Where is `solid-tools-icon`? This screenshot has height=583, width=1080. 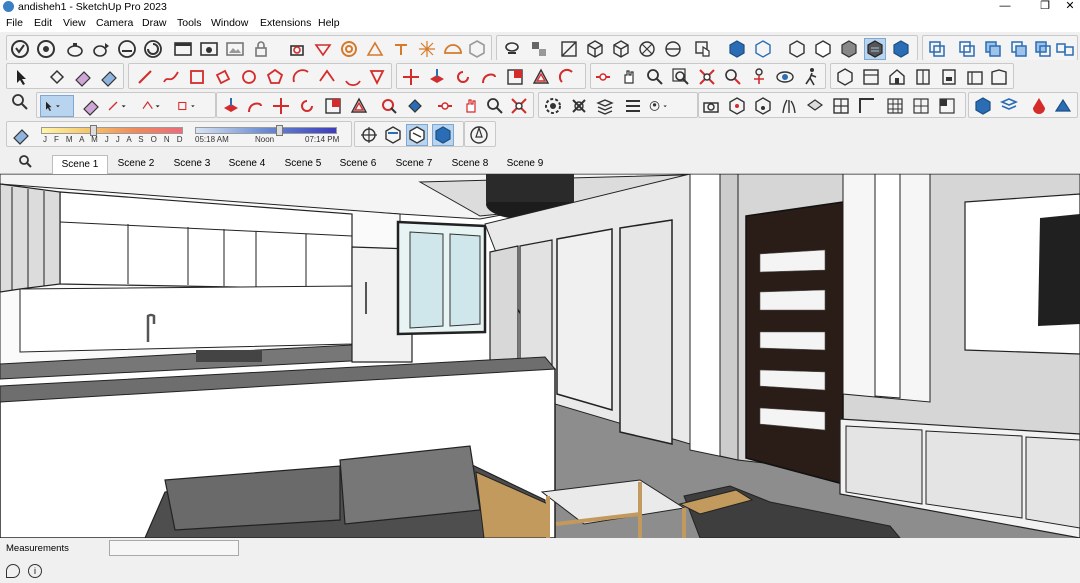
solid-tools-icon is located at coordinates (967, 49).